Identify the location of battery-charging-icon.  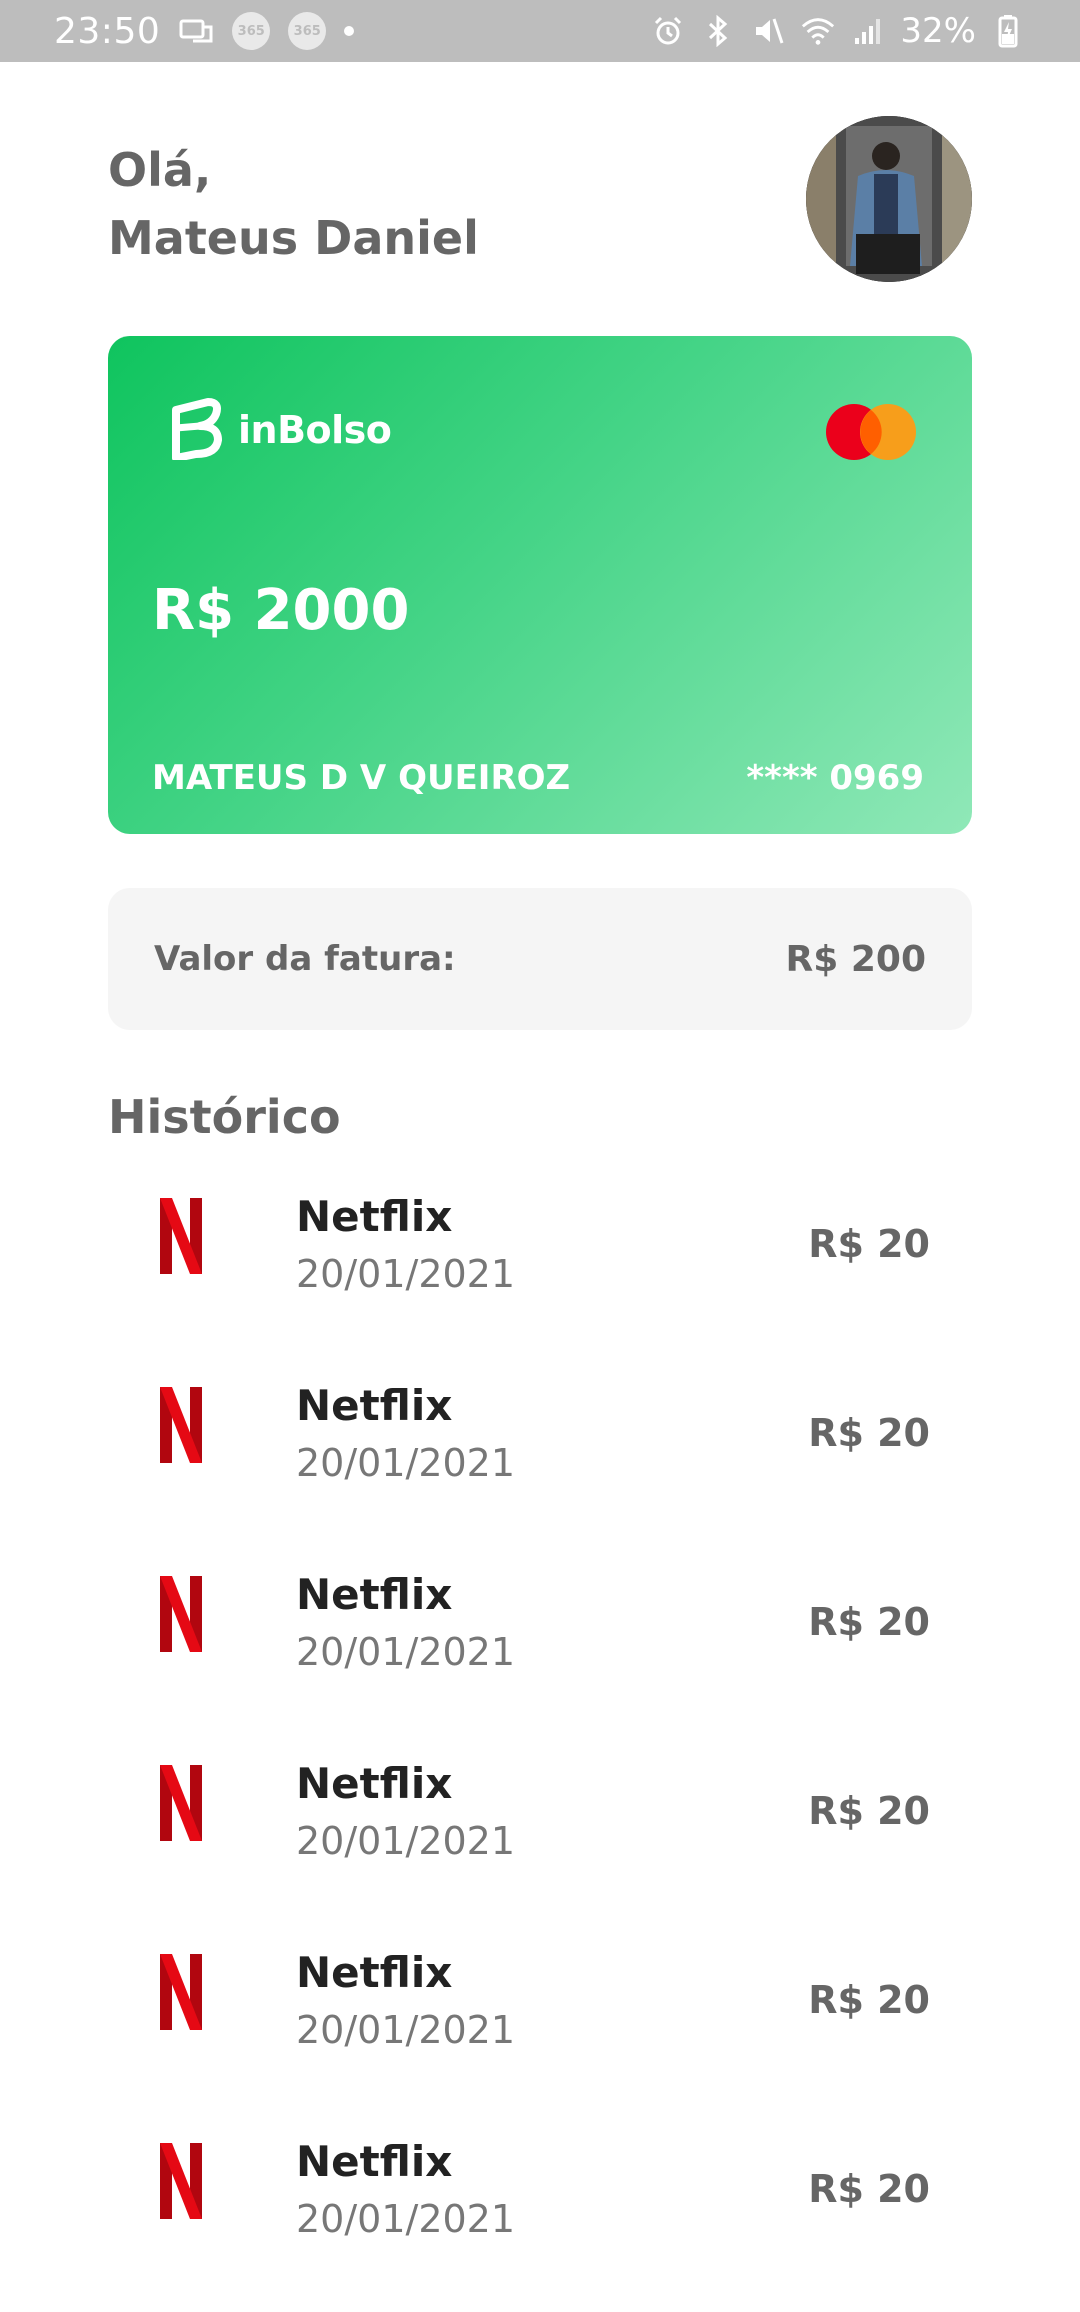
(1008, 31).